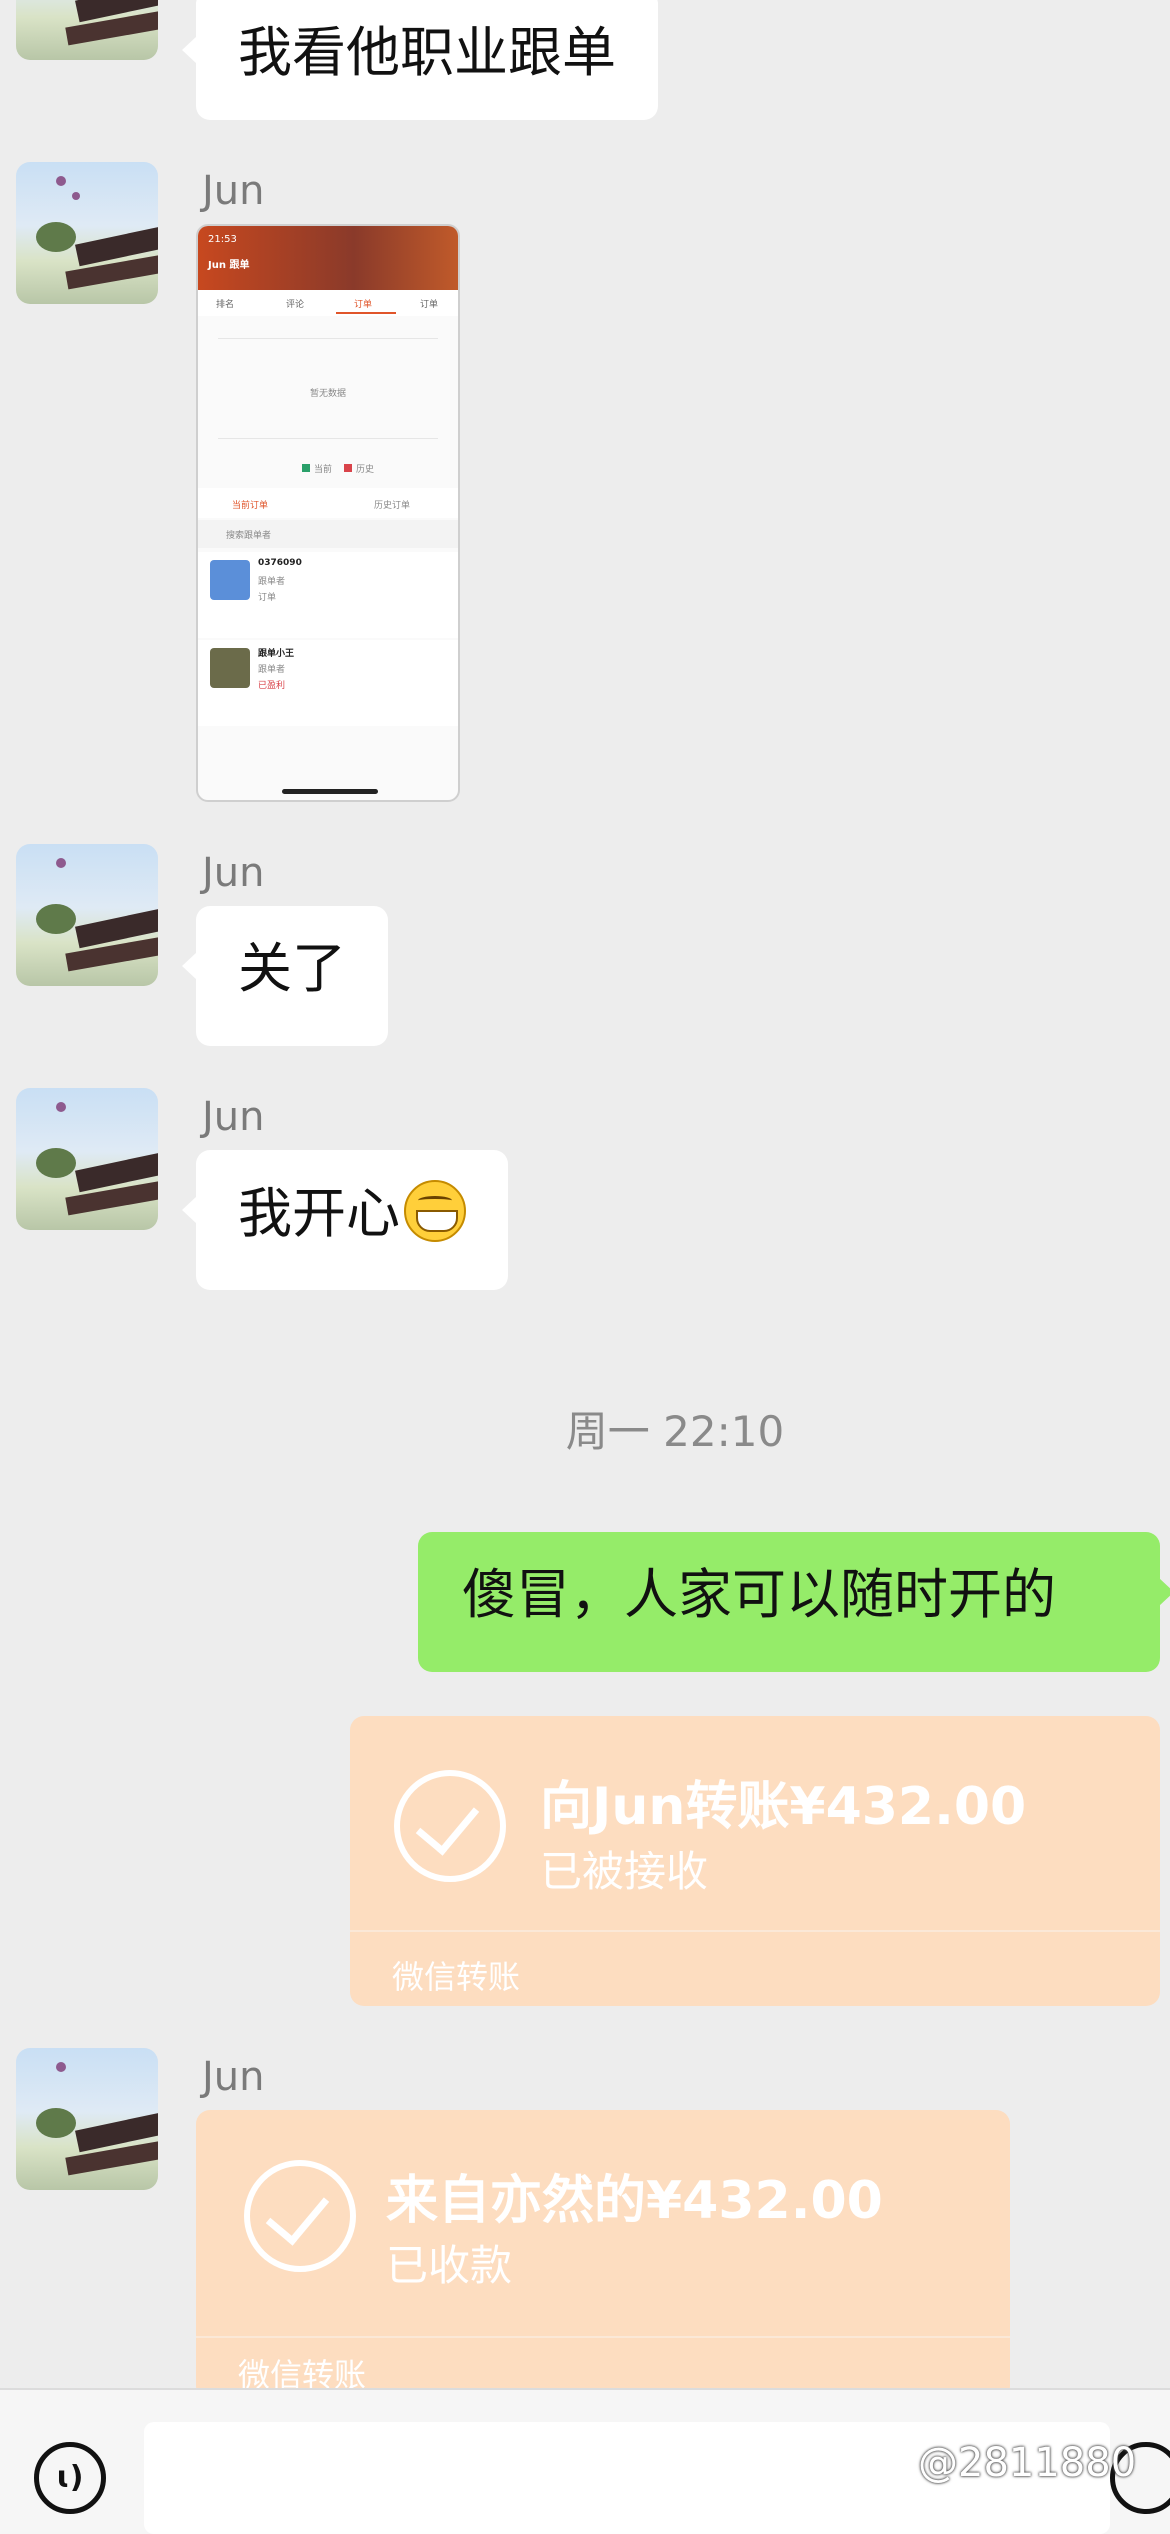 The width and height of the screenshot is (1170, 2534). I want to click on transfer-status: 已被接收, so click(624, 1871).